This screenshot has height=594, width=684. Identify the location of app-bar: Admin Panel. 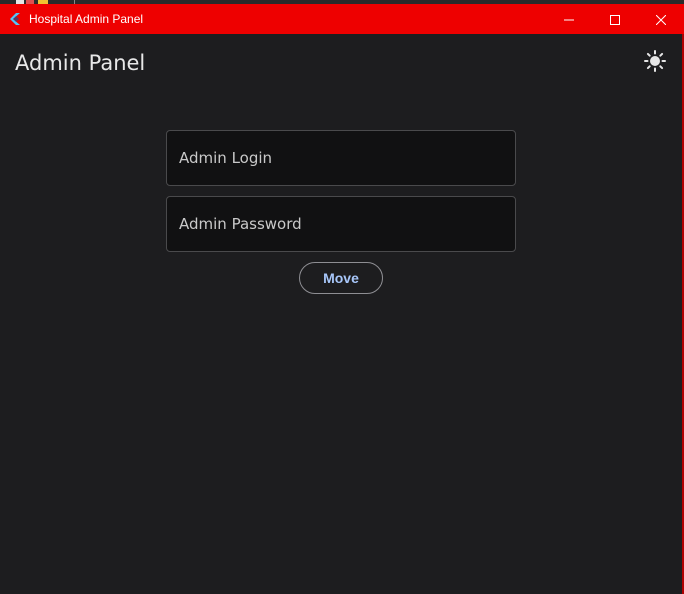
(341, 63).